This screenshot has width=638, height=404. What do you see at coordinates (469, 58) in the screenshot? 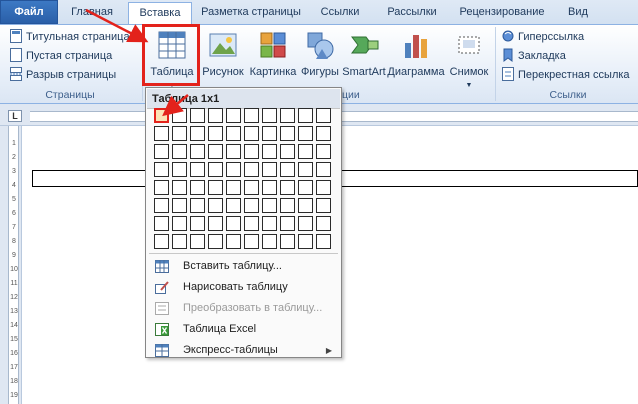
I see `screenshot-button: Снимок ▼` at bounding box center [469, 58].